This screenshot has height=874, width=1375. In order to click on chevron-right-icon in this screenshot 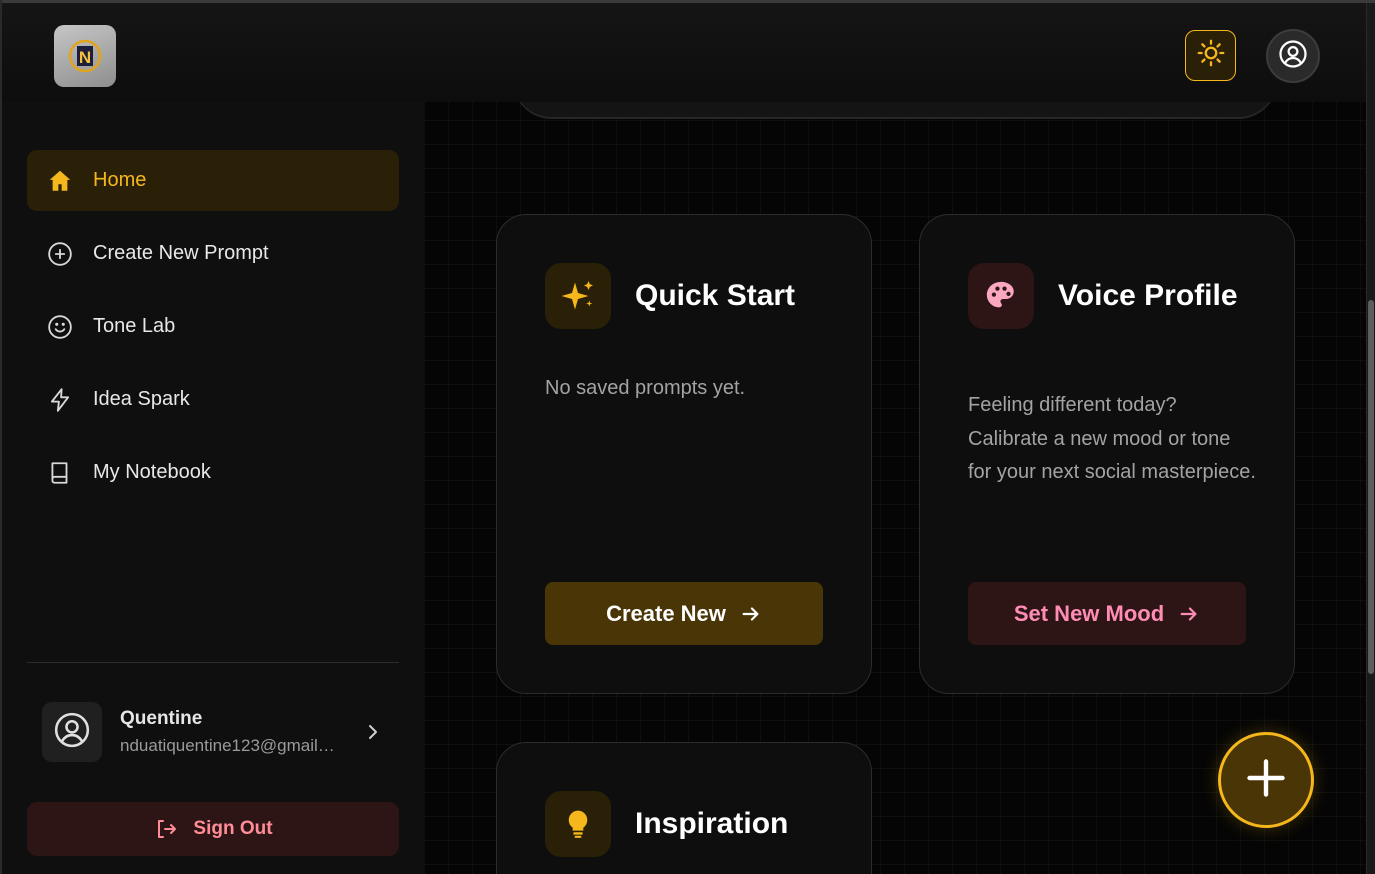, I will do `click(373, 732)`.